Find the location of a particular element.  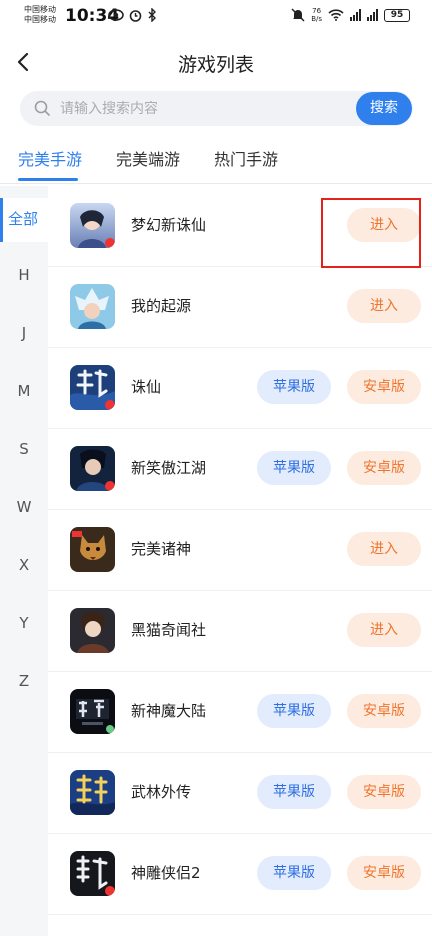

status-icons-right: 76 B/s 95 is located at coordinates (350, 15).